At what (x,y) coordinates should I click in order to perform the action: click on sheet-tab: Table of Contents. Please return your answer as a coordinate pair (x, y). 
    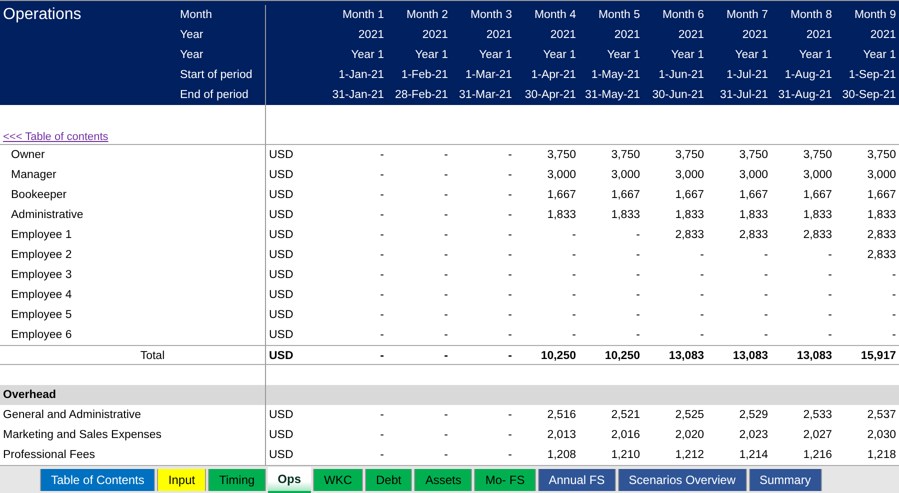
    Looking at the image, I should click on (98, 479).